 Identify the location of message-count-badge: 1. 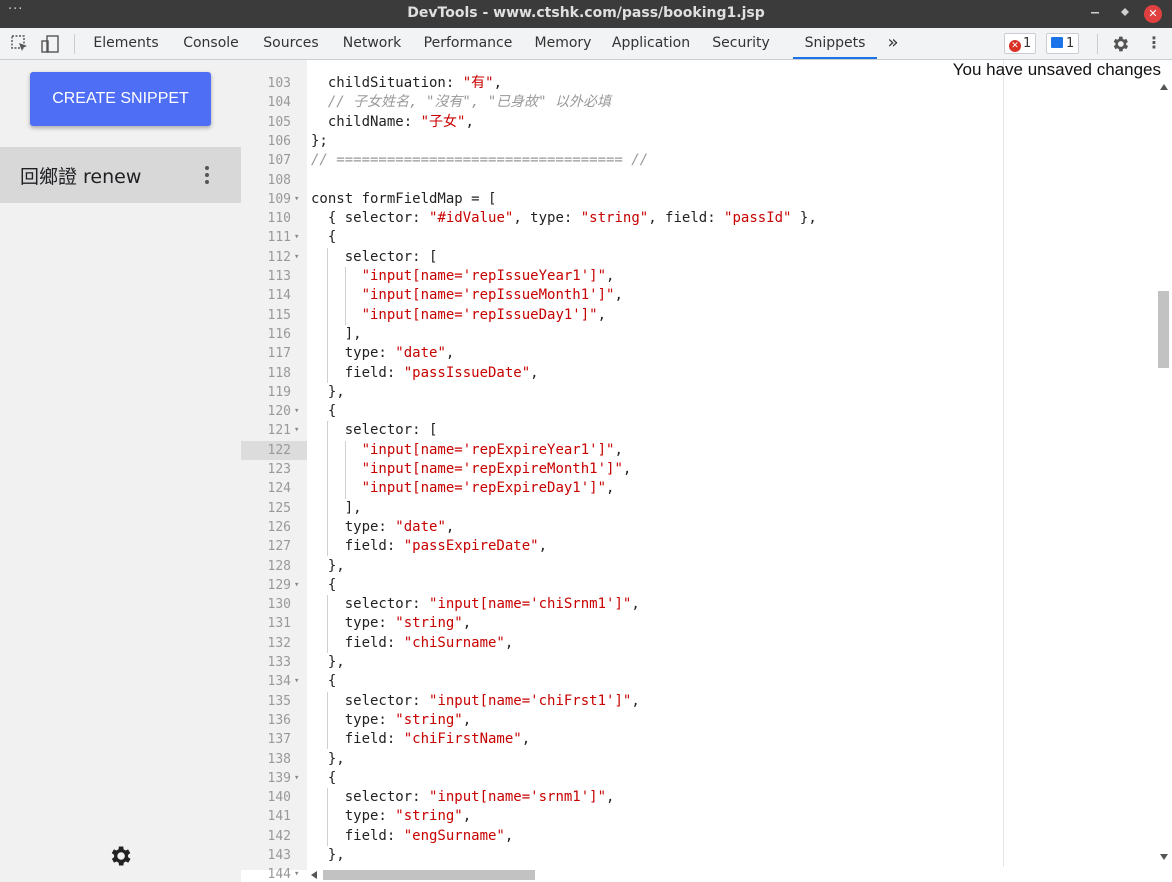
(1063, 43).